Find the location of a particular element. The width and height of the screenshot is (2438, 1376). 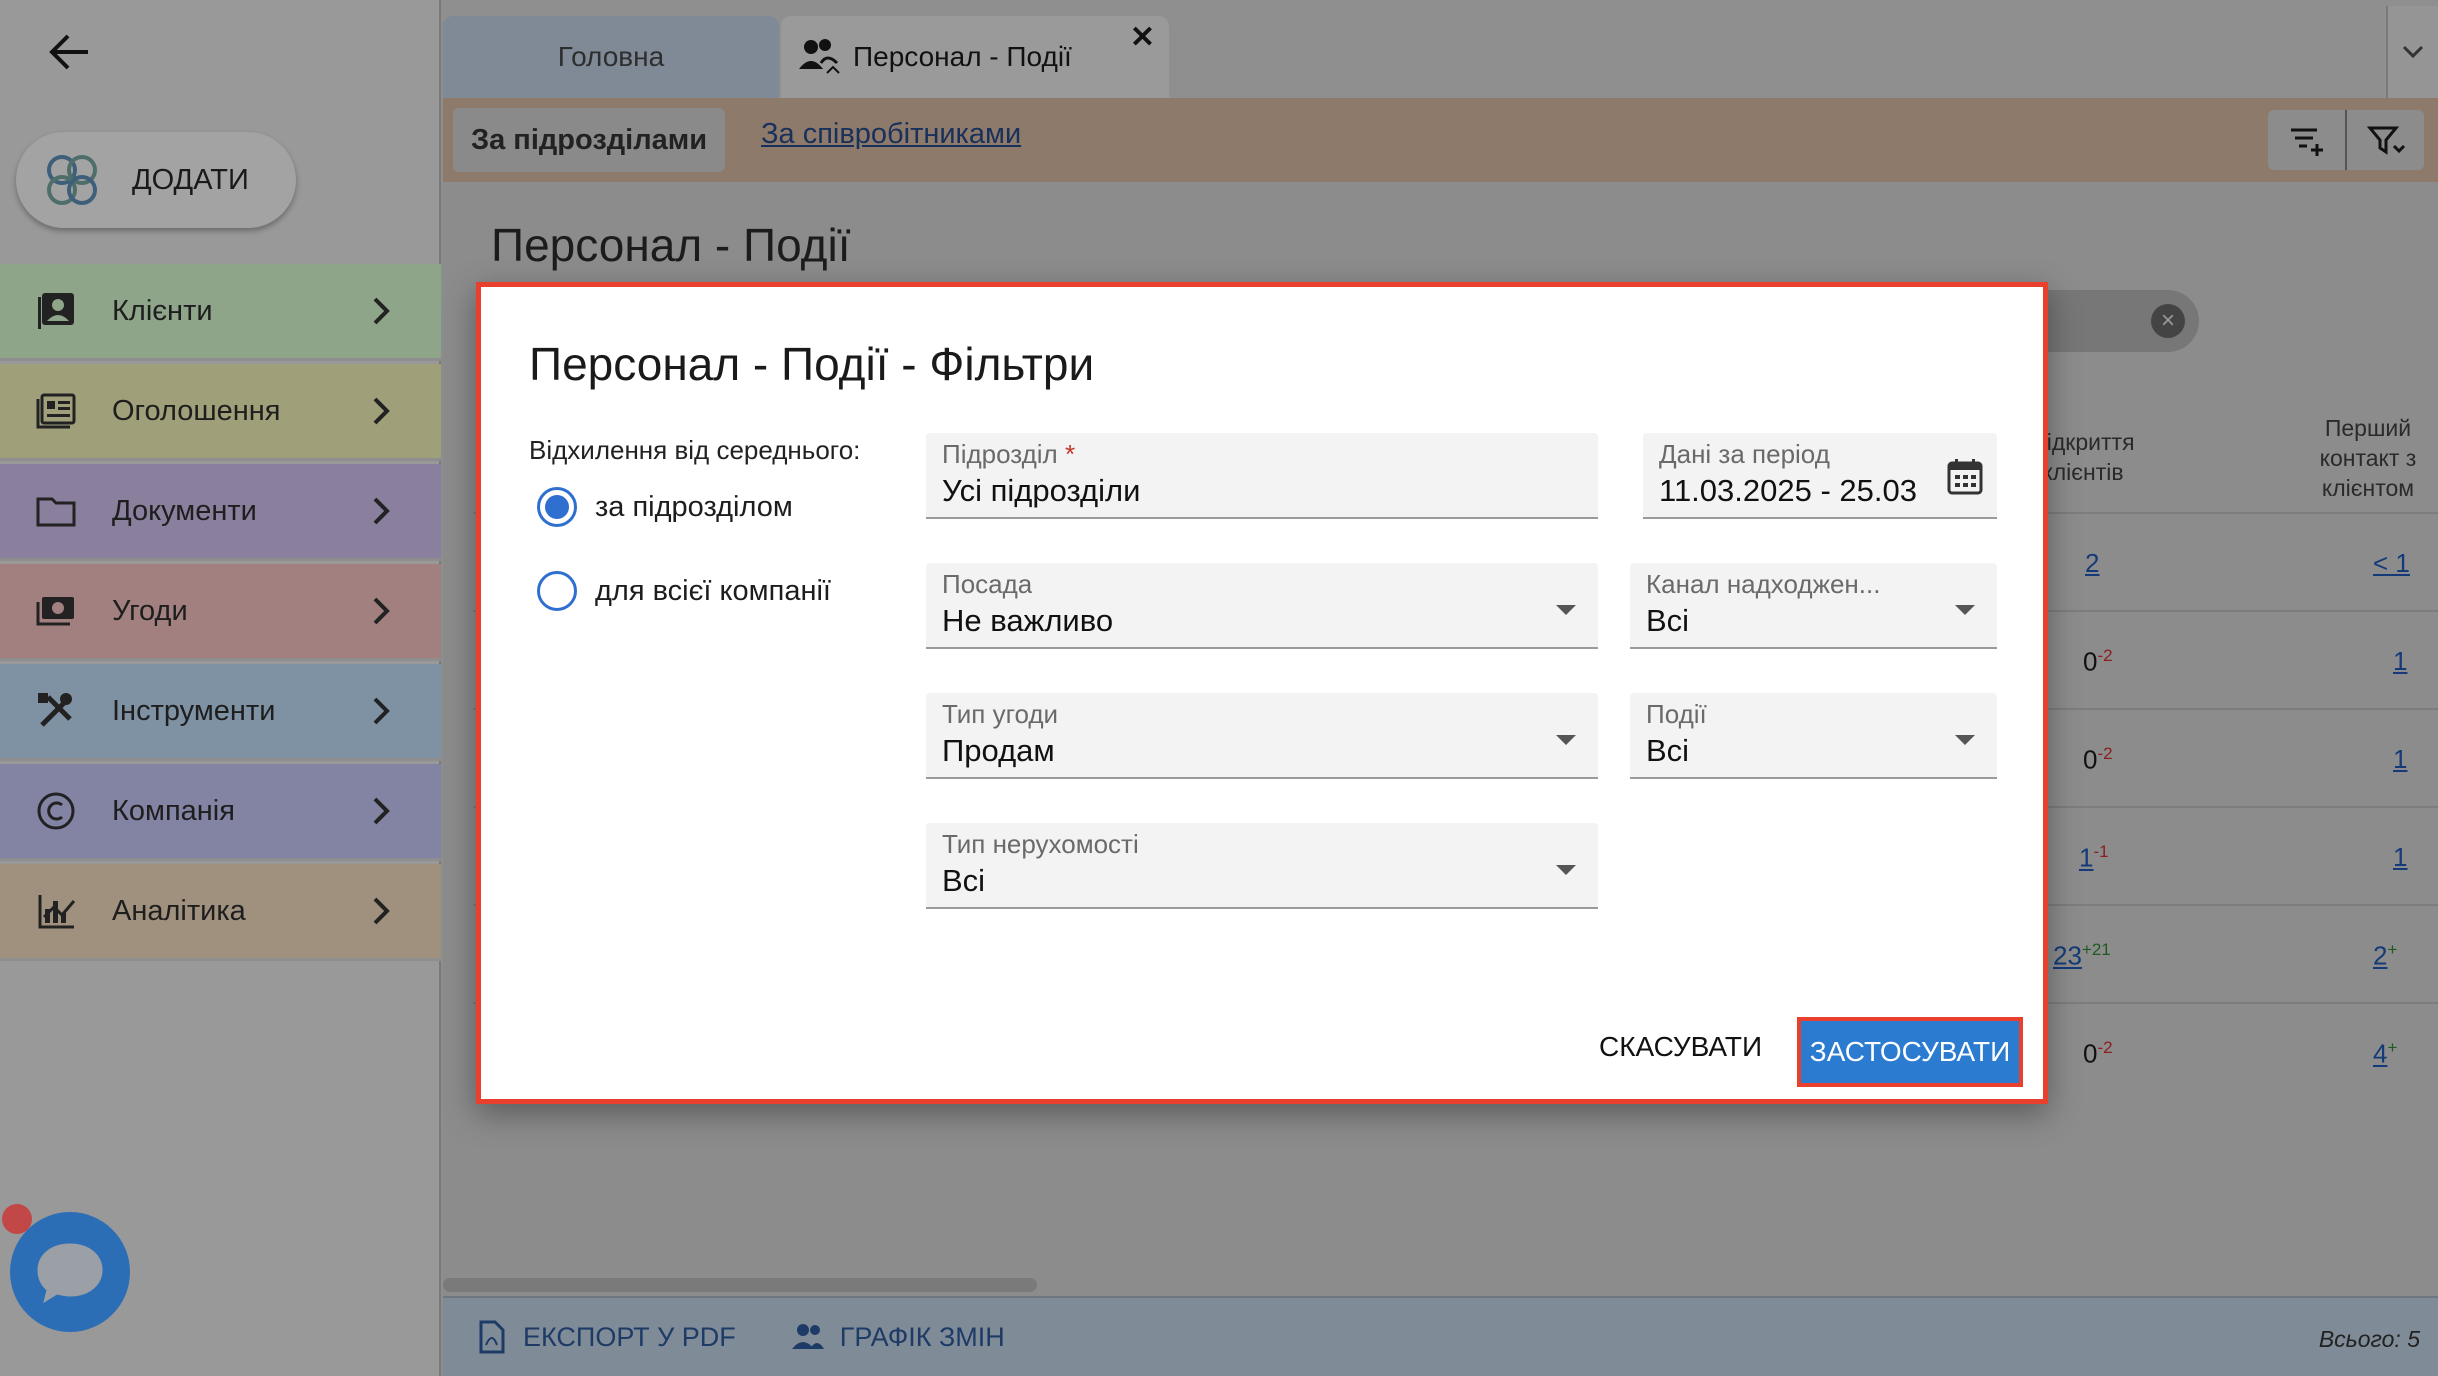

position-value: Не важливо is located at coordinates (1028, 620).